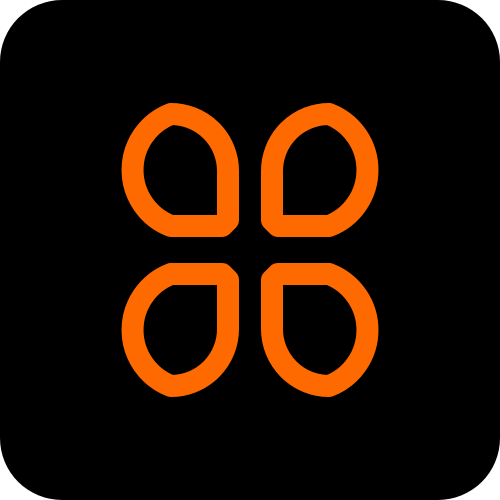 The height and width of the screenshot is (500, 500). I want to click on petal-top-right-icon, so click(320, 170).